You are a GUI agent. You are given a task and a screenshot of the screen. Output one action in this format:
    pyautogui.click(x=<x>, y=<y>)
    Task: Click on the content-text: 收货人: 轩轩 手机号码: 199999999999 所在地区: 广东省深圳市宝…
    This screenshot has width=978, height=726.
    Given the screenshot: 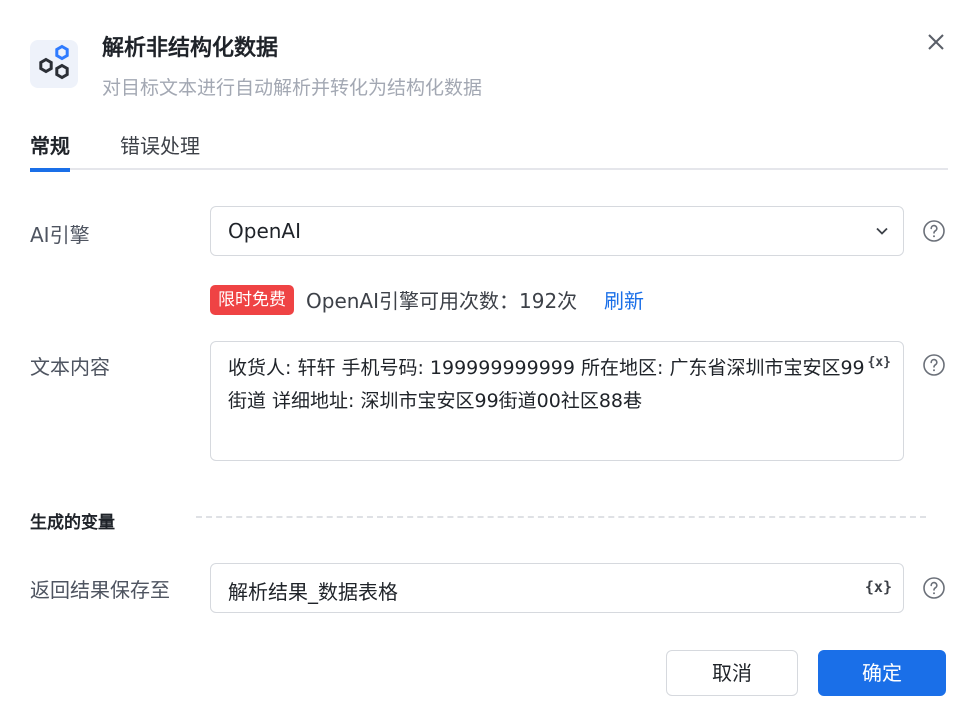 What is the action you would take?
    pyautogui.click(x=546, y=384)
    